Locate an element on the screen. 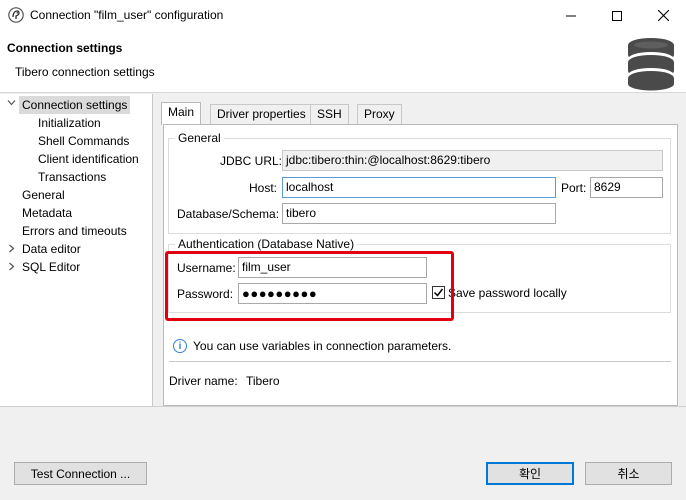 This screenshot has height=500, width=686. maximize-icon is located at coordinates (617, 15).